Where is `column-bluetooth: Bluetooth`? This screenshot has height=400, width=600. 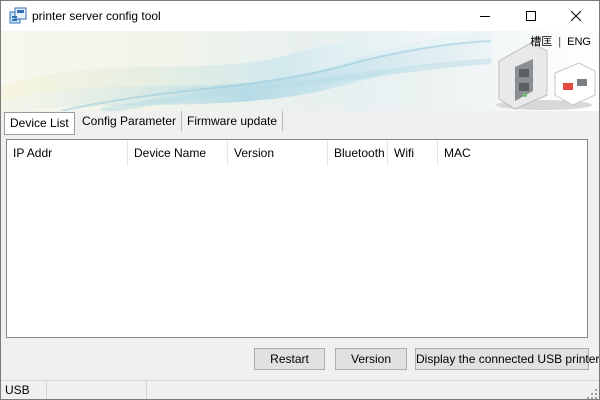
column-bluetooth: Bluetooth is located at coordinates (358, 153).